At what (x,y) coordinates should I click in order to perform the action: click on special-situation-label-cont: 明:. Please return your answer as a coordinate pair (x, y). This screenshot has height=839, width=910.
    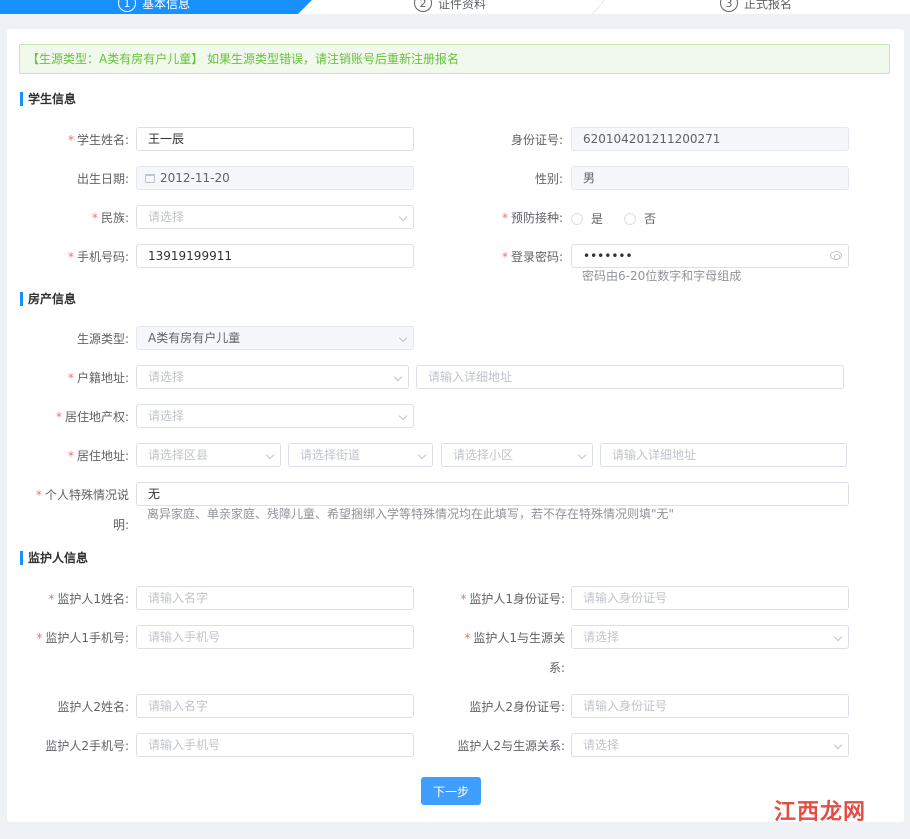
    Looking at the image, I should click on (120, 525).